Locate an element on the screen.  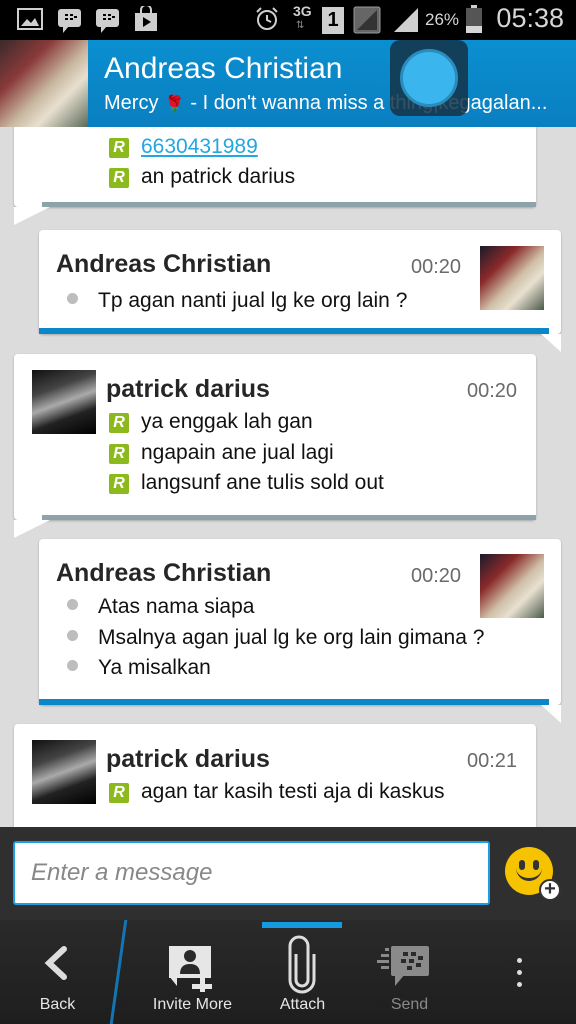
attach-button: Attach is located at coordinates (302, 972).